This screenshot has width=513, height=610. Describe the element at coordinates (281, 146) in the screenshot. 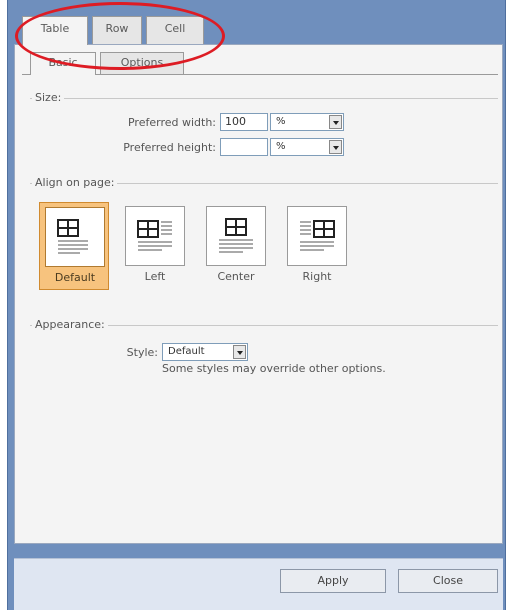

I see `preferred-height-unit-value: %` at that location.